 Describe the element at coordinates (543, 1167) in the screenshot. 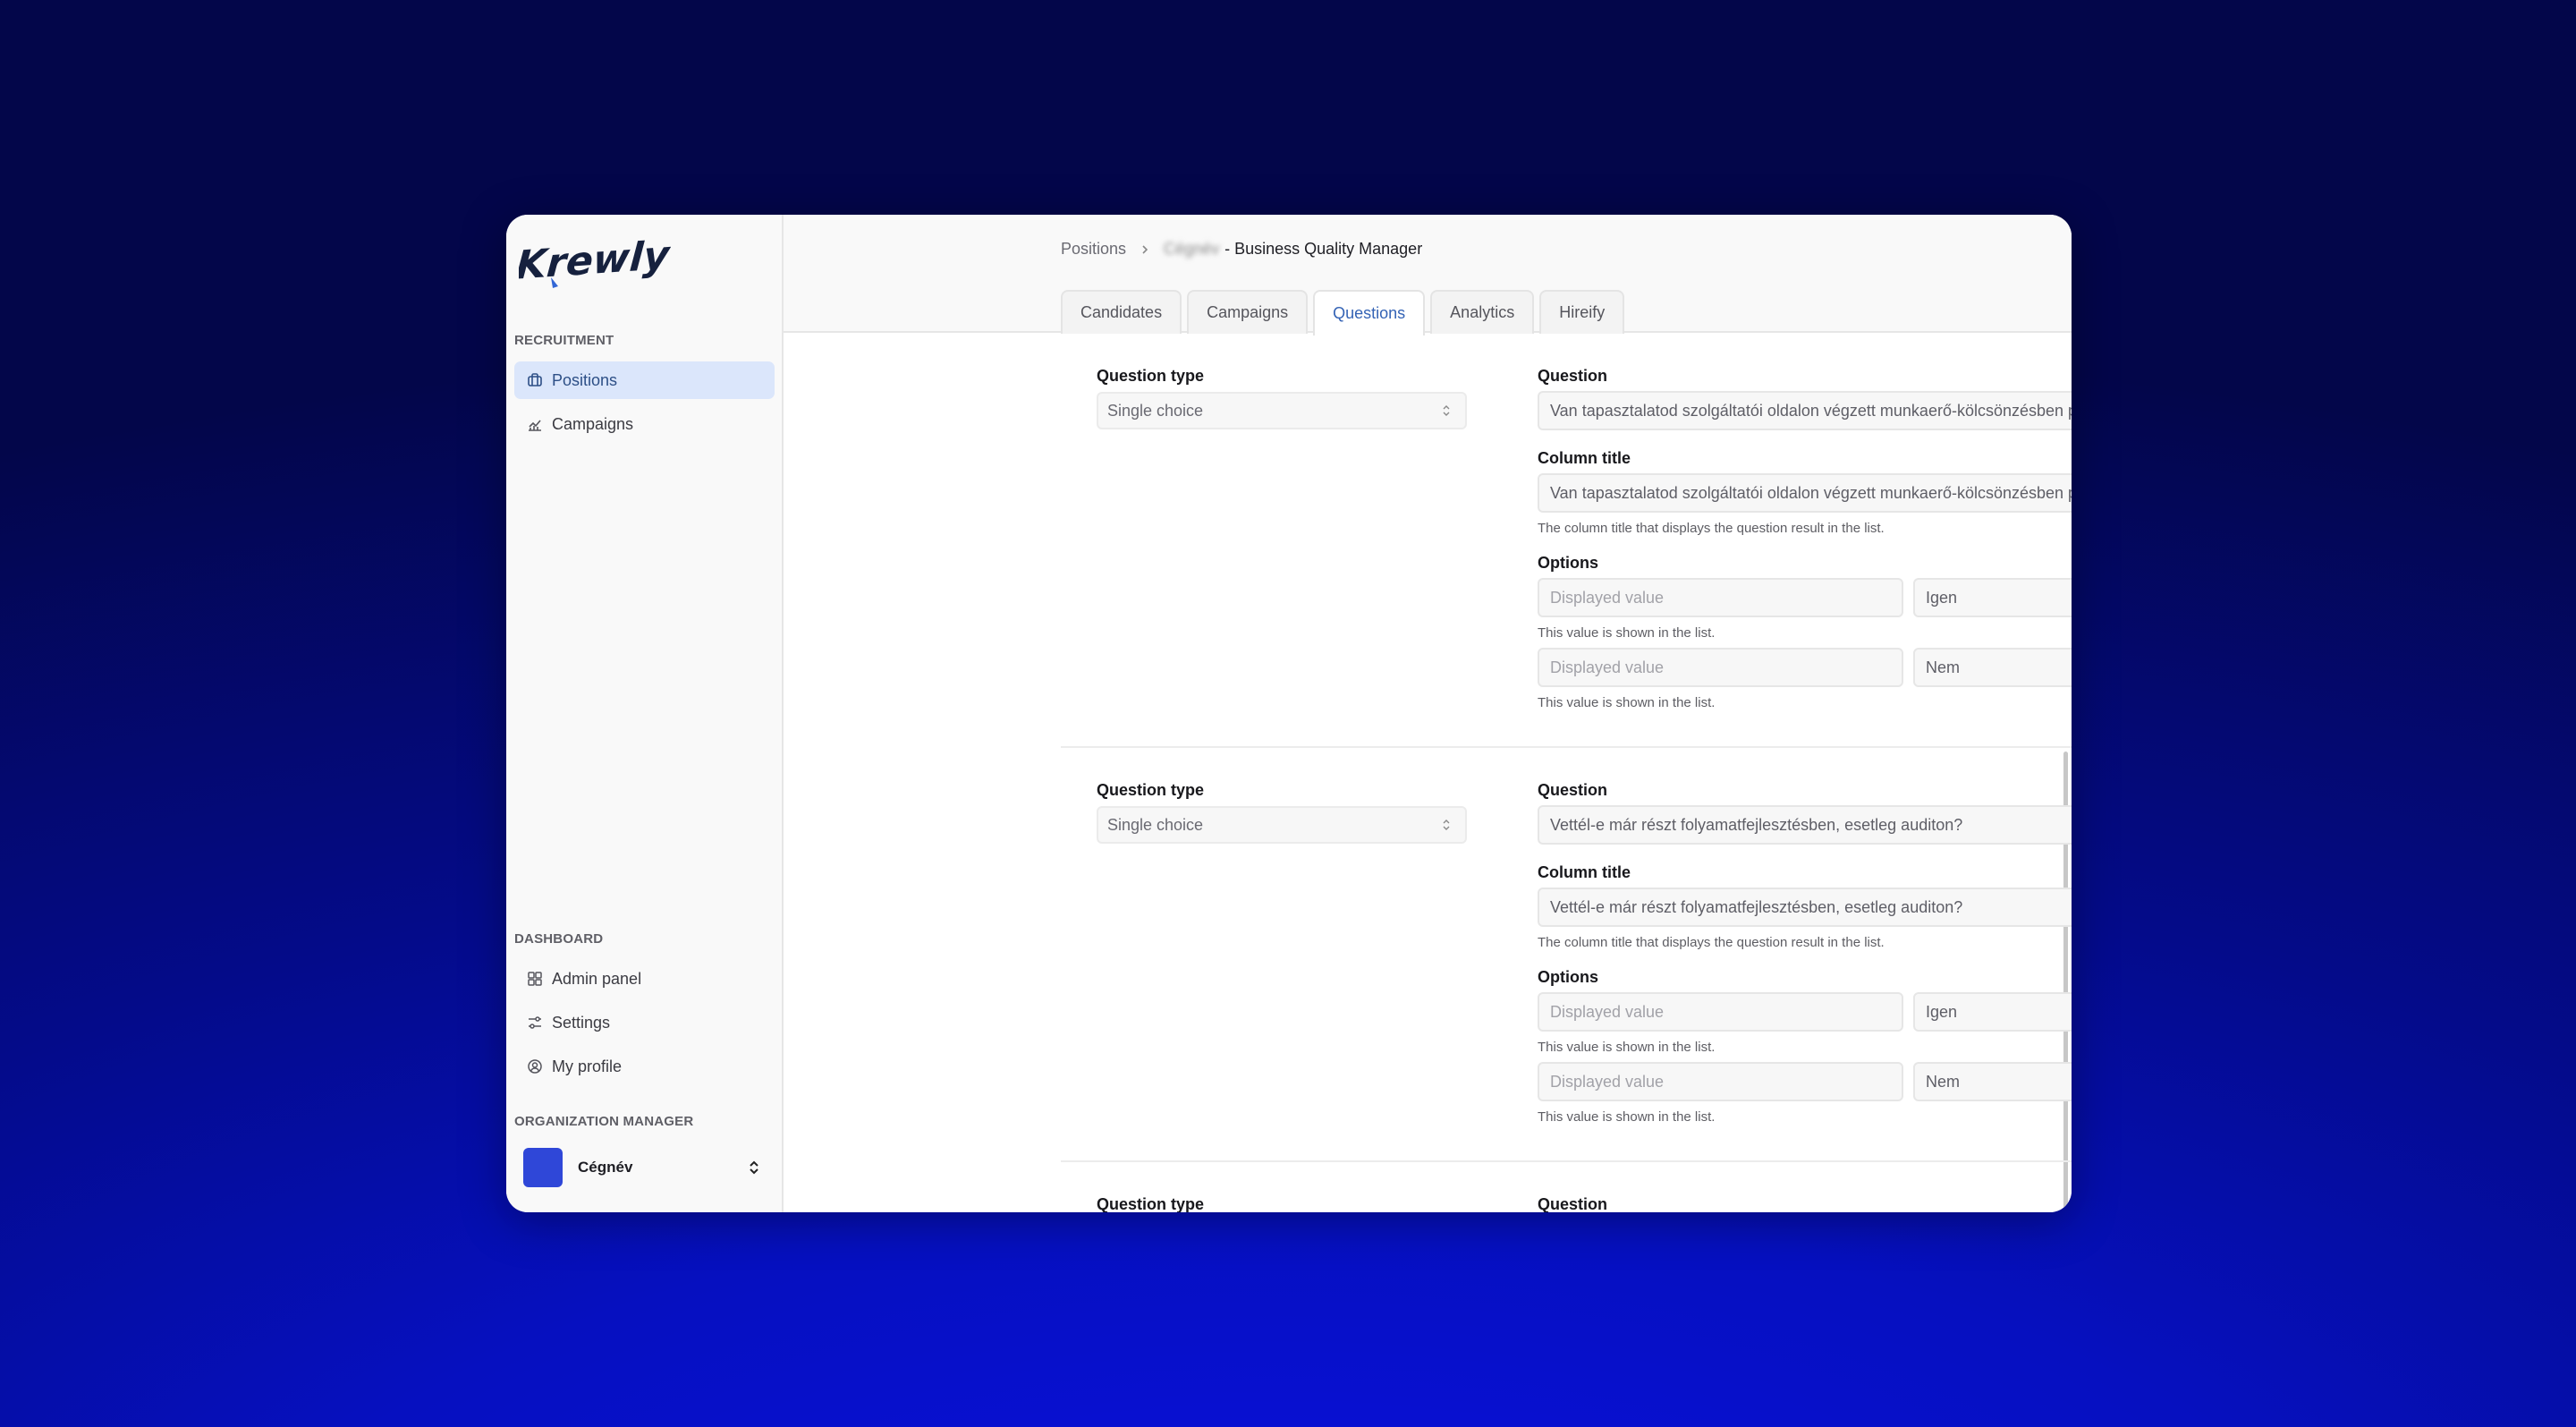

I see `org-avatar` at that location.